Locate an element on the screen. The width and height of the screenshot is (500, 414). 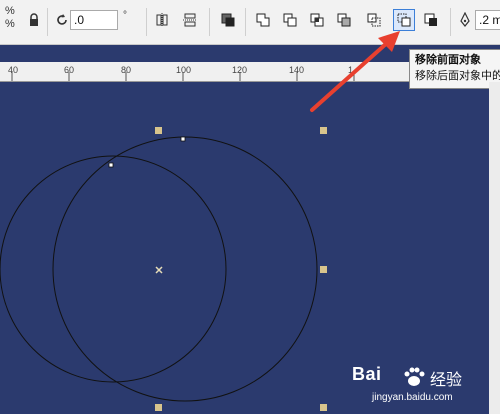
watermark-cn: 经验 is located at coordinates (446, 380).